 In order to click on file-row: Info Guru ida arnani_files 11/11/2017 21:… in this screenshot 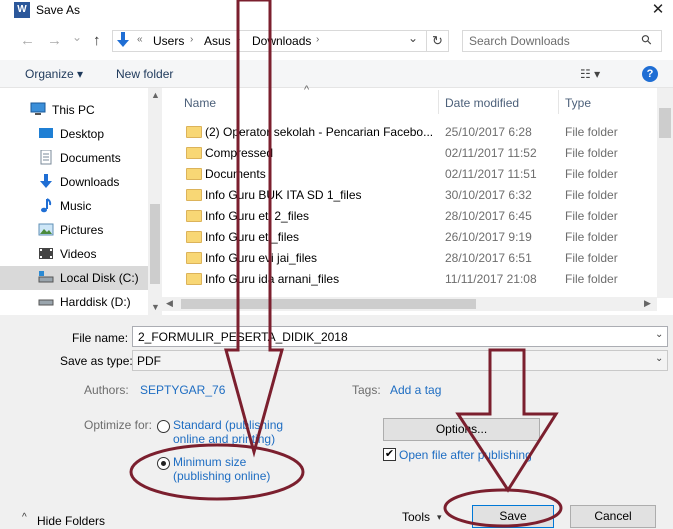, I will do `click(413, 278)`.